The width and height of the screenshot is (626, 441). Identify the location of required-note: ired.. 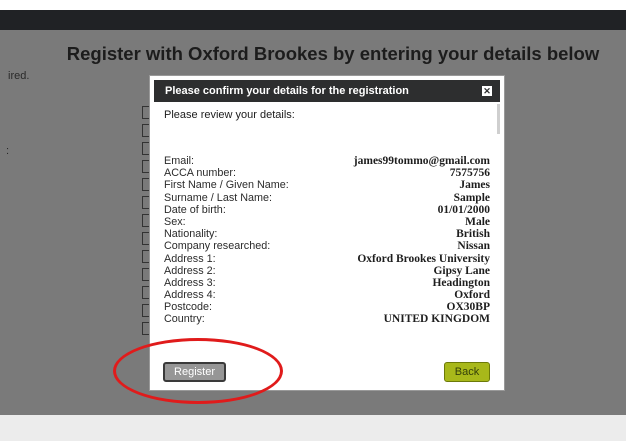
(19, 76).